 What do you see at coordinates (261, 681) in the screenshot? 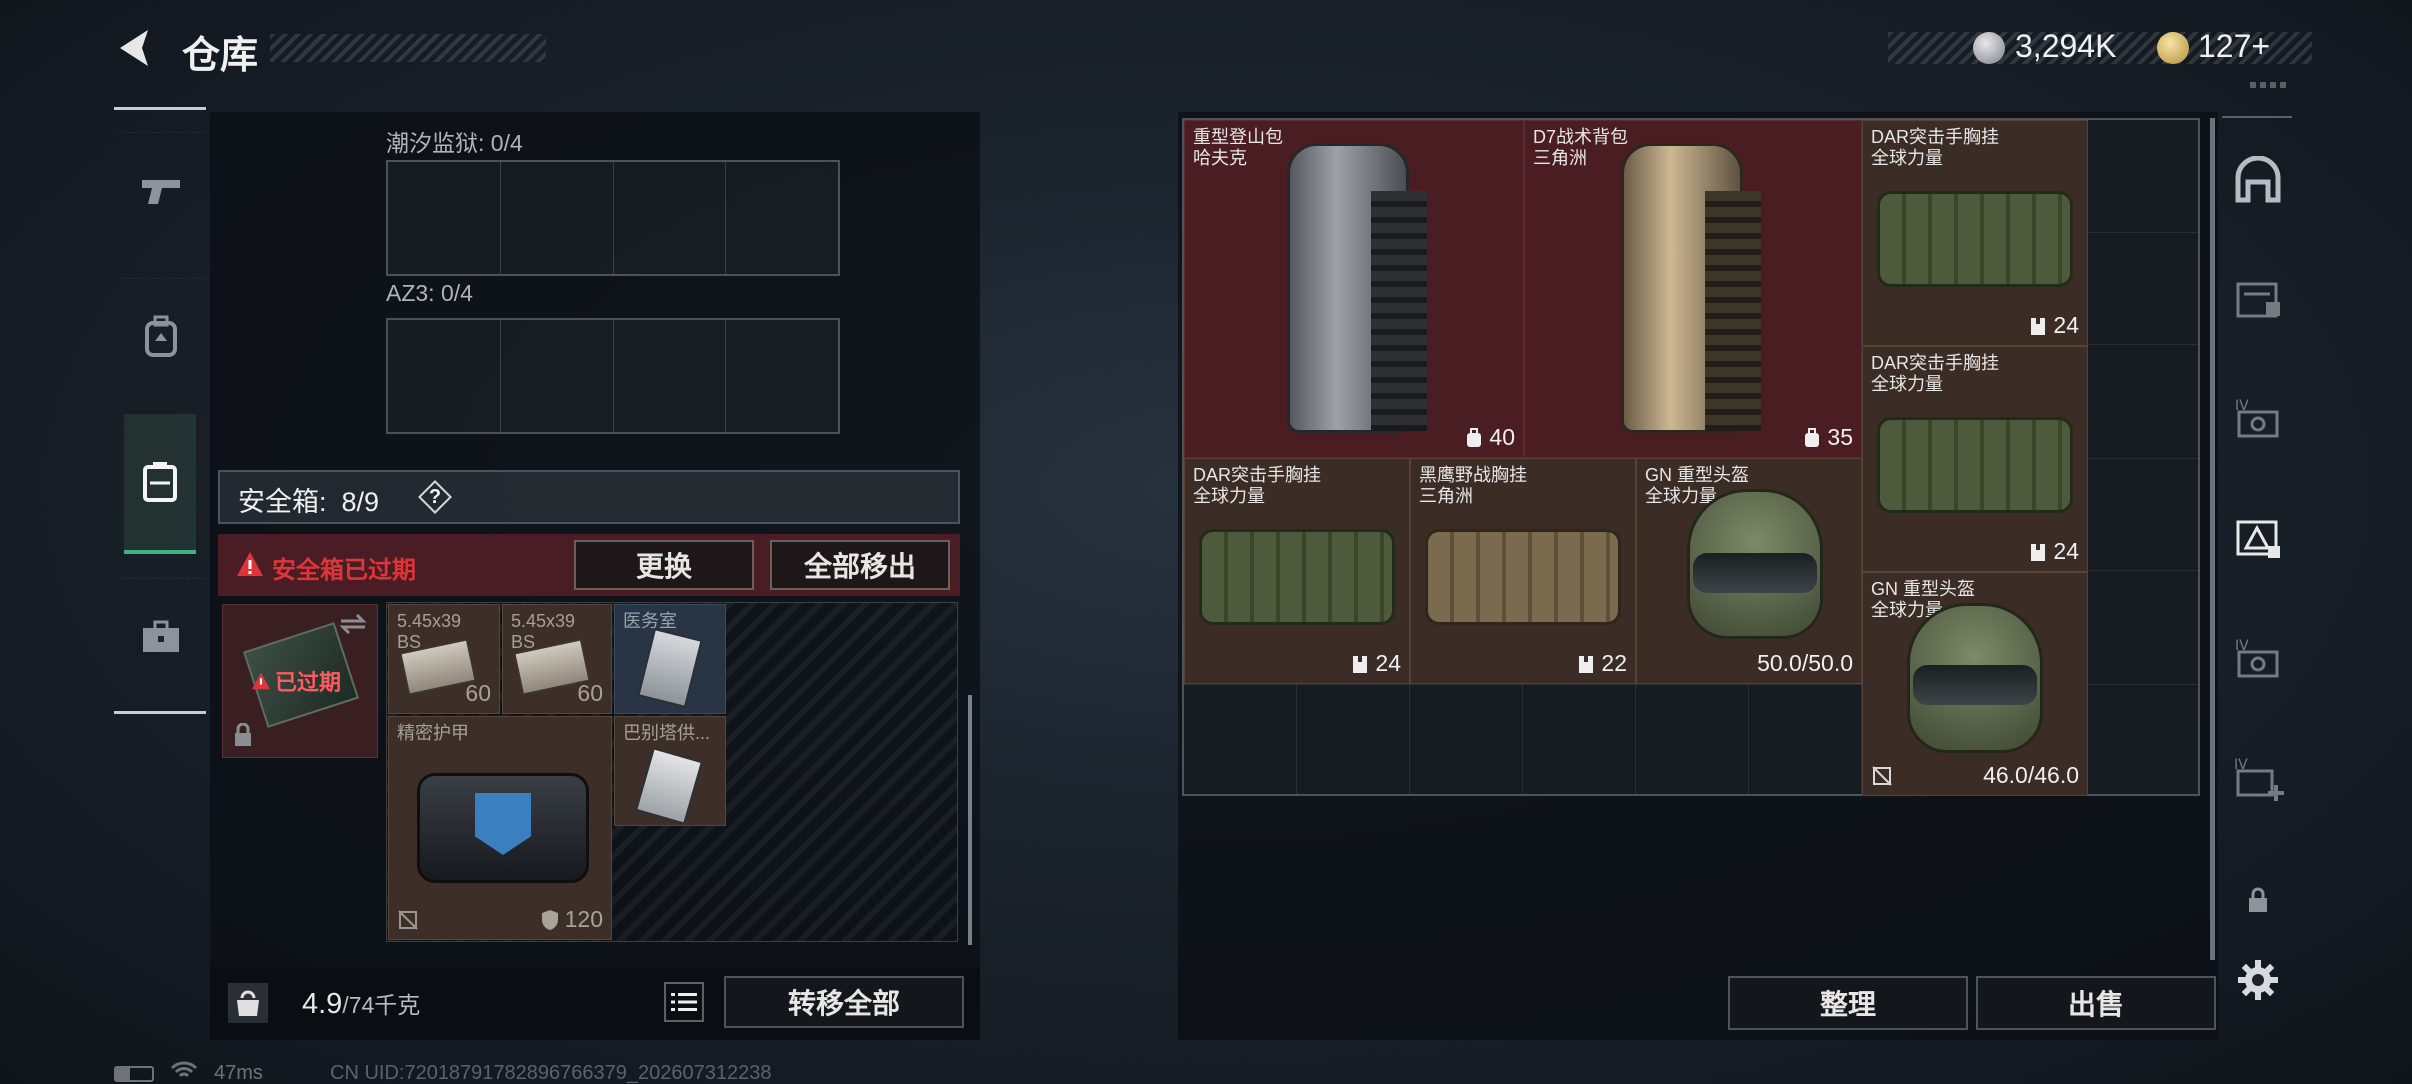
I see `expired-warning-icon` at bounding box center [261, 681].